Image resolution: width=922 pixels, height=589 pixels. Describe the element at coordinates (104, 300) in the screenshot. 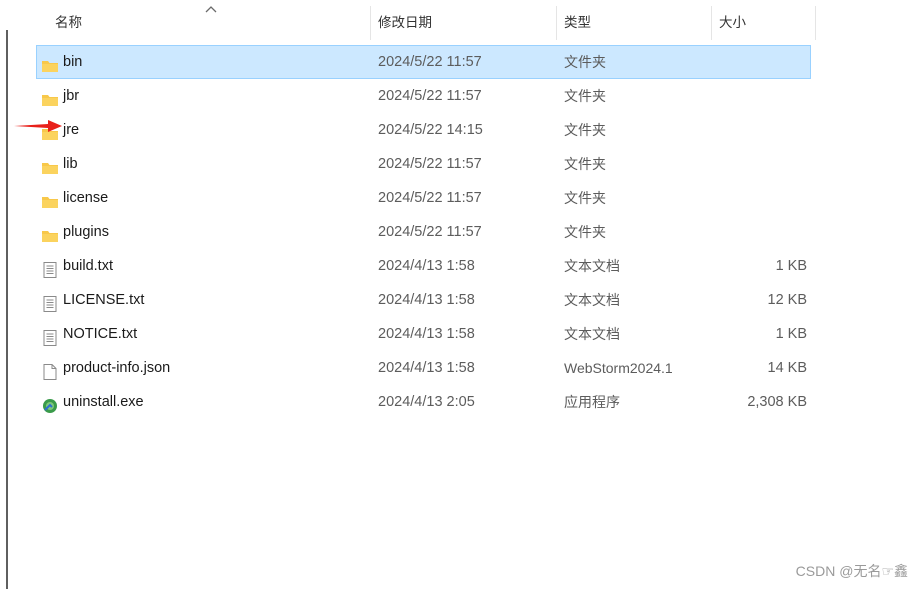

I see `file-name: LICENSE.txt` at that location.